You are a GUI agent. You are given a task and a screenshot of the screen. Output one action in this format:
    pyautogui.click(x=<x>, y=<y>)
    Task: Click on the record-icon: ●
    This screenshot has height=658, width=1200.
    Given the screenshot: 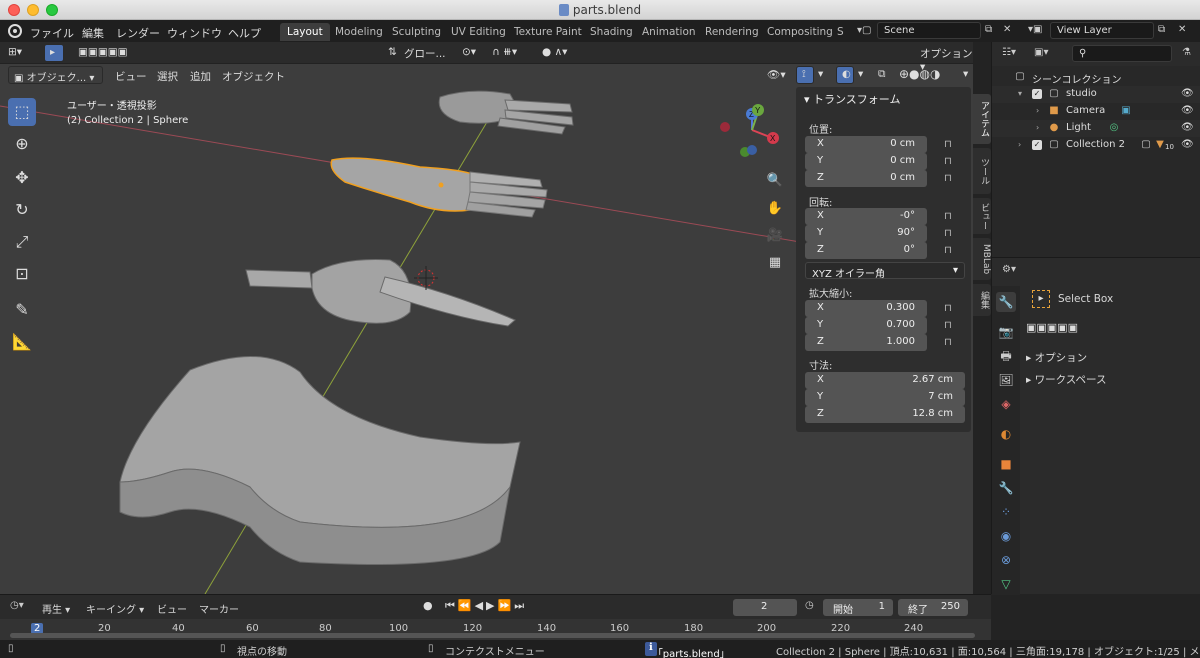 What is the action you would take?
    pyautogui.click(x=431, y=607)
    